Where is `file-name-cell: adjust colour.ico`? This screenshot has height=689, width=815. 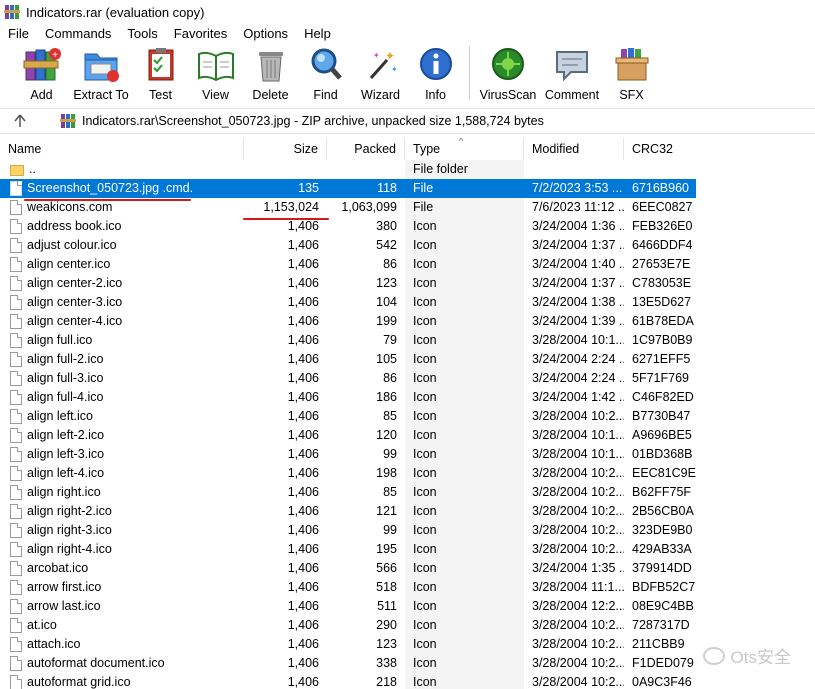
file-name-cell: adjust colour.ico is located at coordinates (122, 245).